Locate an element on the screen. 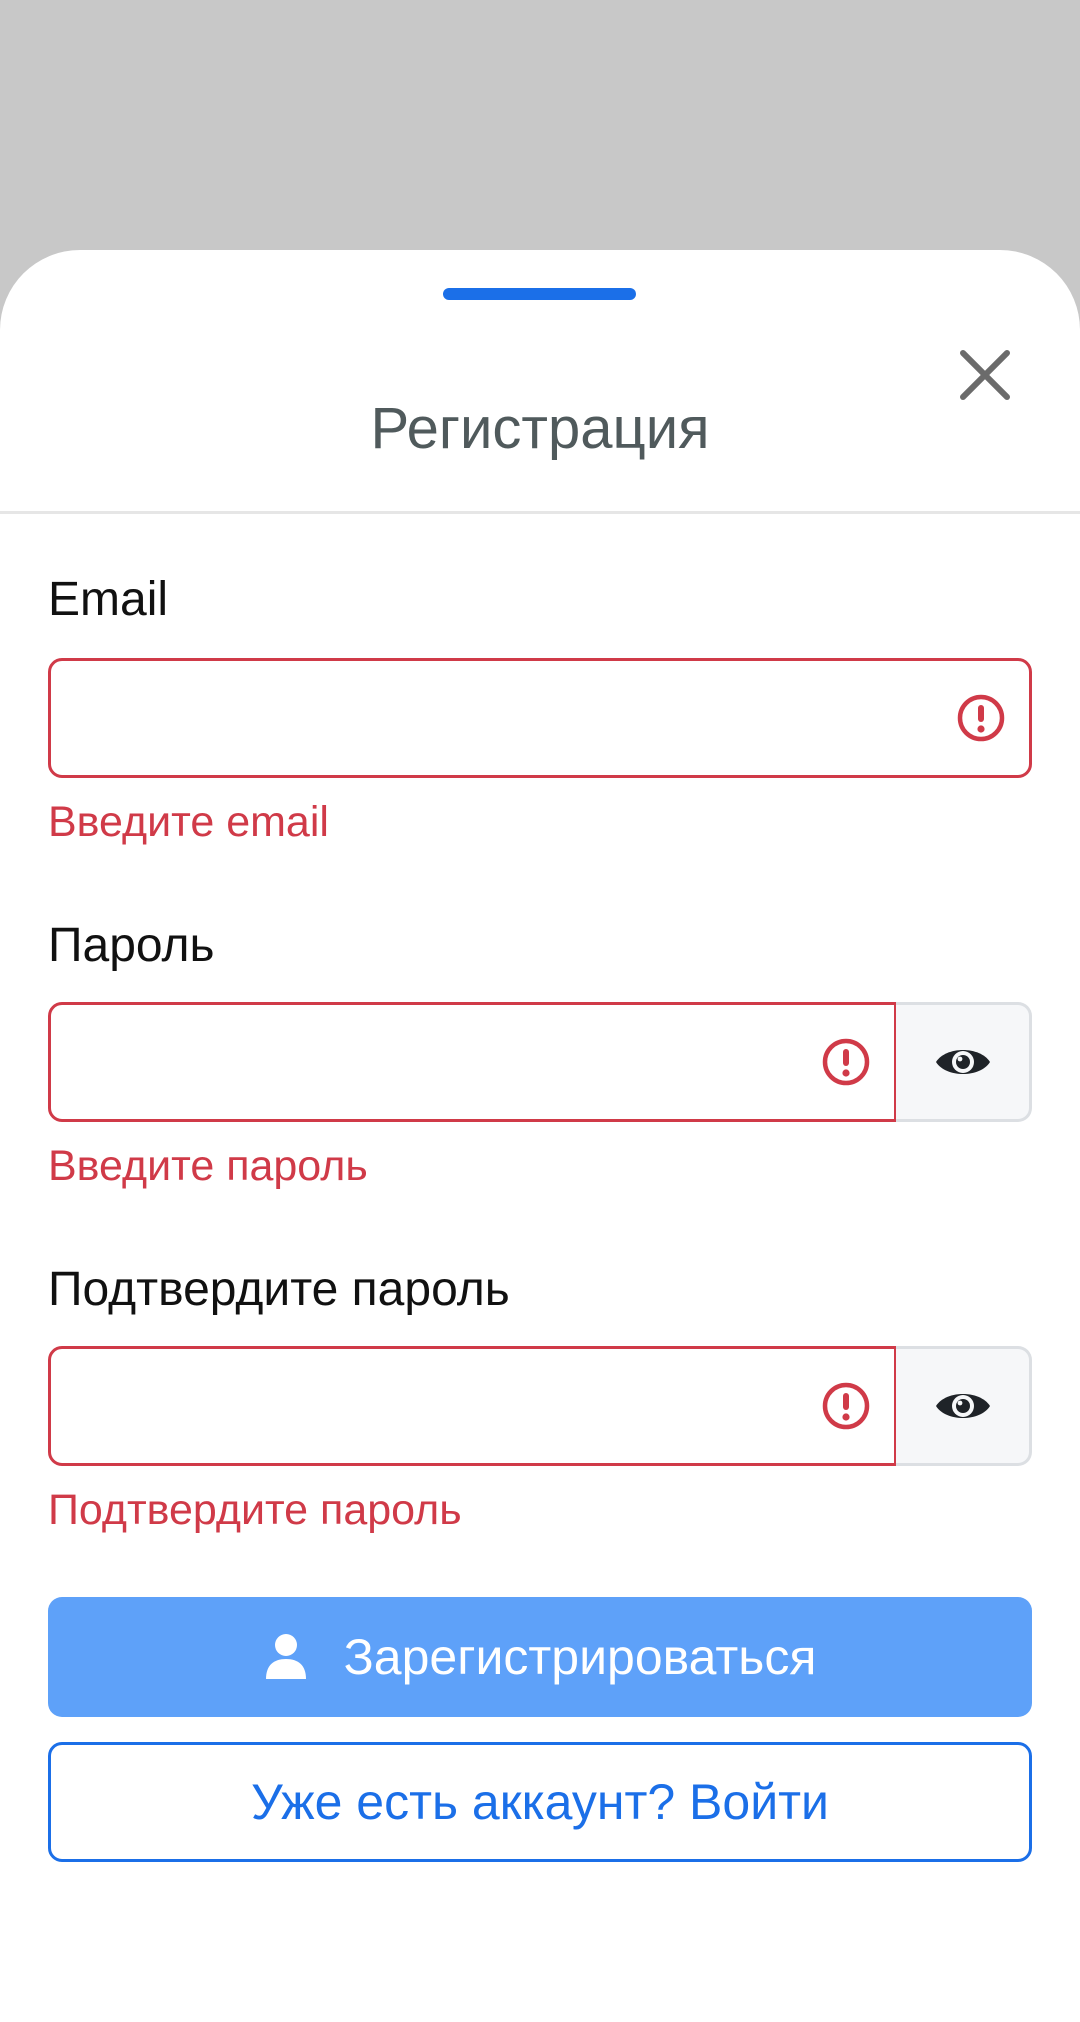  password-error: Введите пароль is located at coordinates (208, 1166).